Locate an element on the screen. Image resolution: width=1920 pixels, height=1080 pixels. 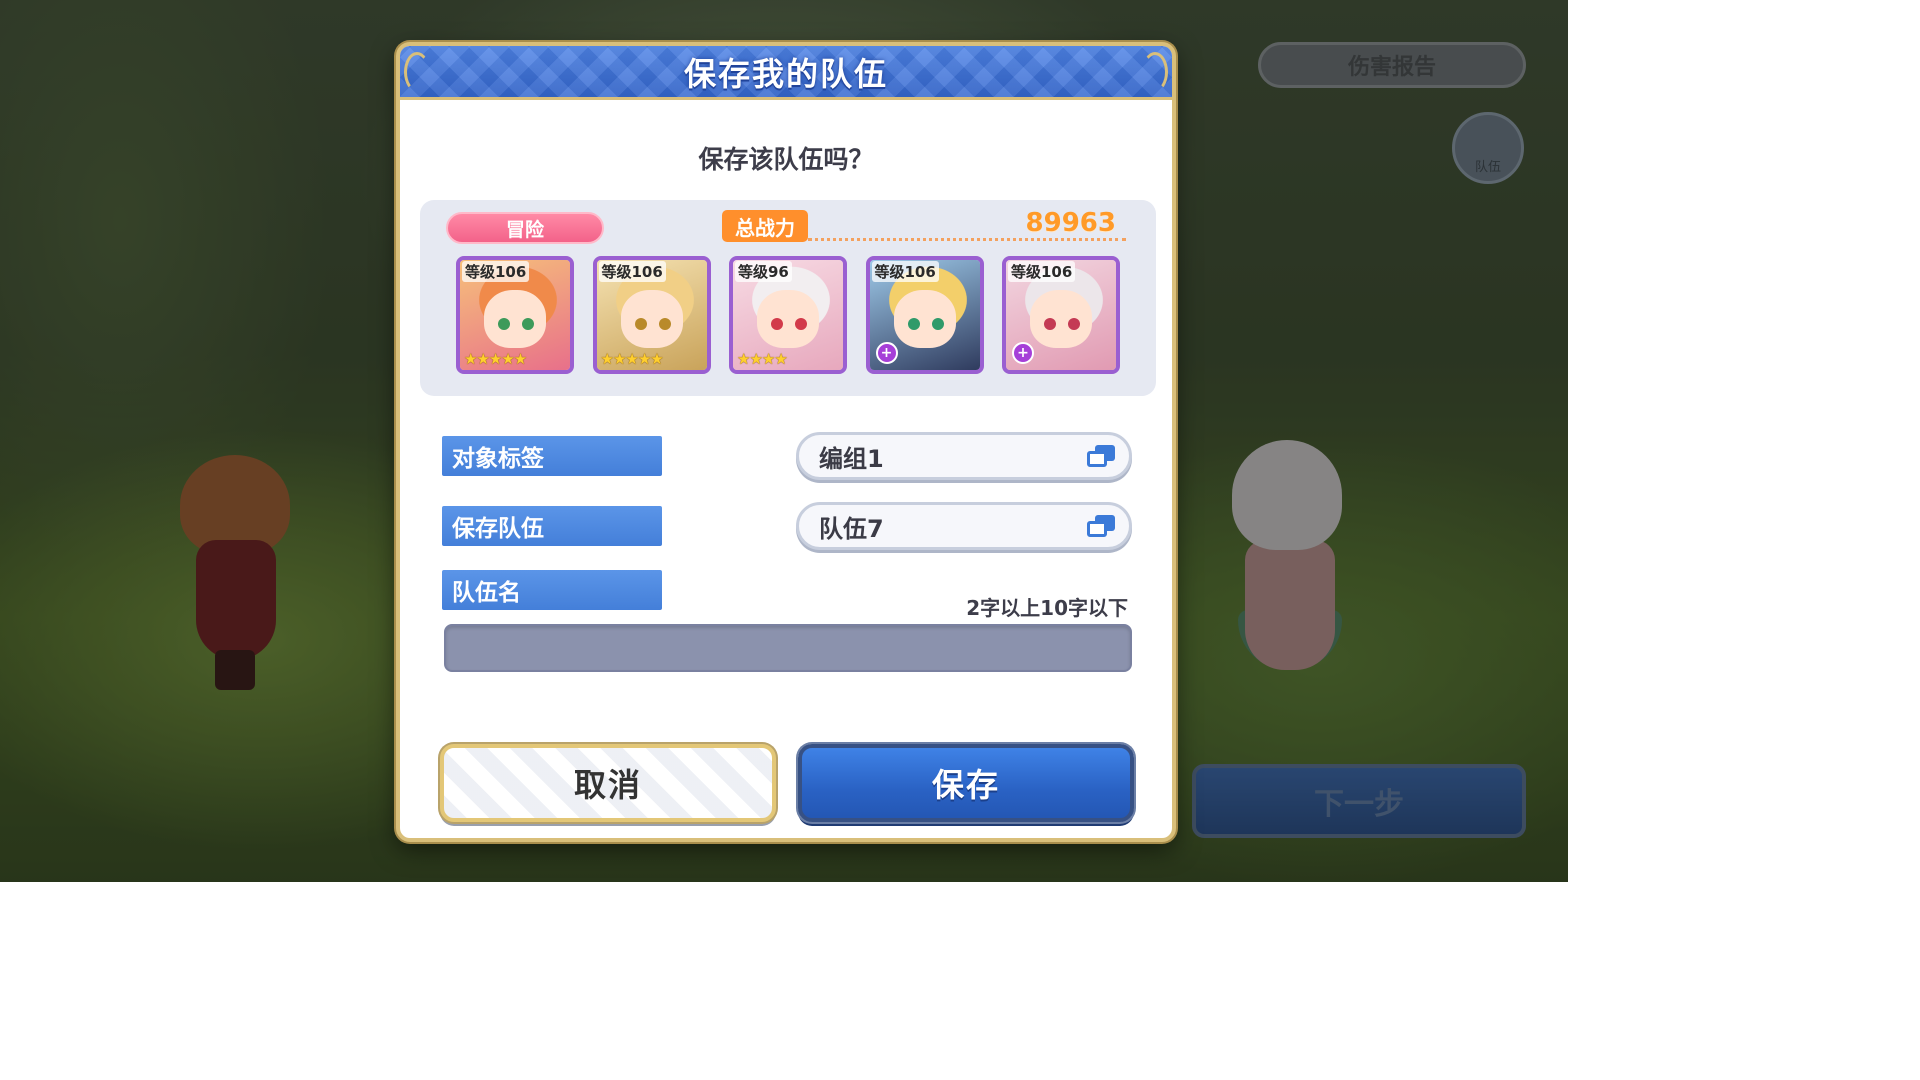
corner-ornament-left-icon is located at coordinates (417, 72).